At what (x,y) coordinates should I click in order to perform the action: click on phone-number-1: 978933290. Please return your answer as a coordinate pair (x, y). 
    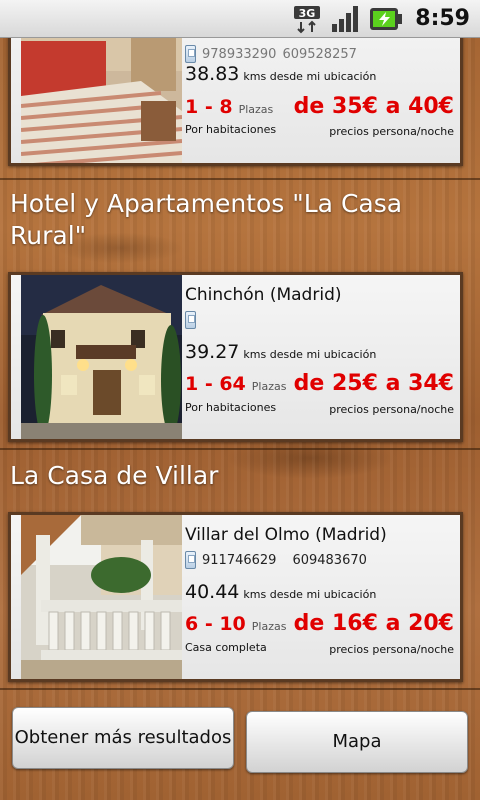
    Looking at the image, I should click on (239, 54).